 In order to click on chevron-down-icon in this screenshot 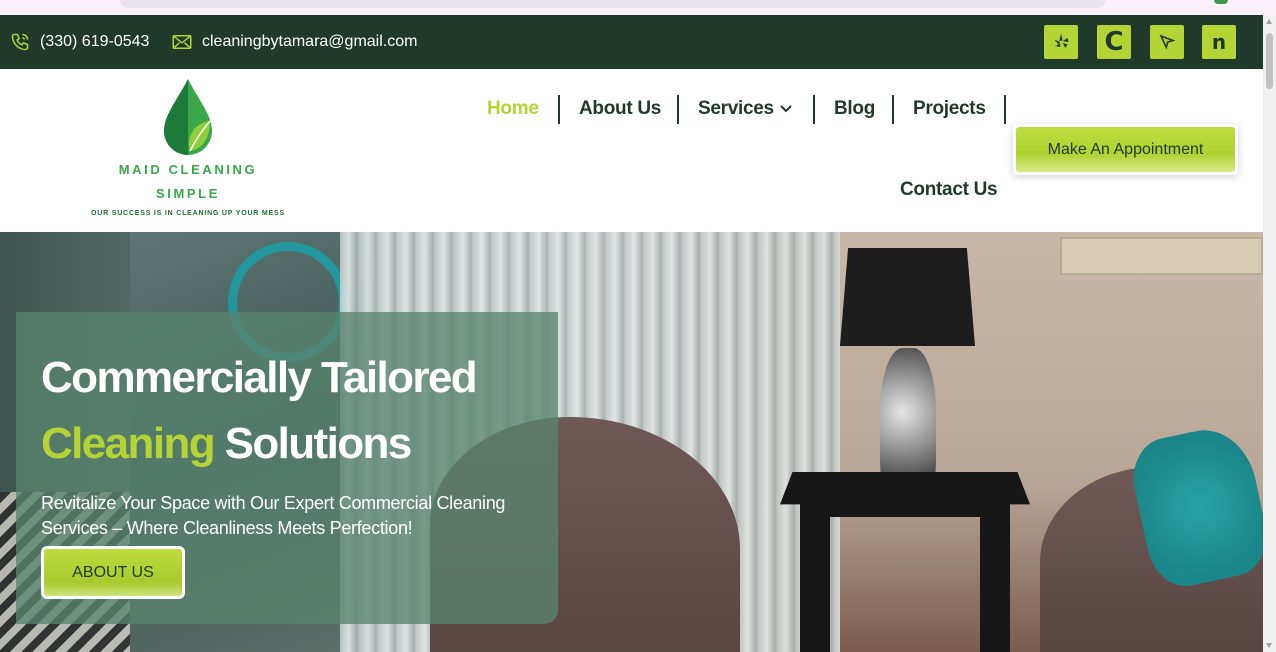, I will do `click(786, 109)`.